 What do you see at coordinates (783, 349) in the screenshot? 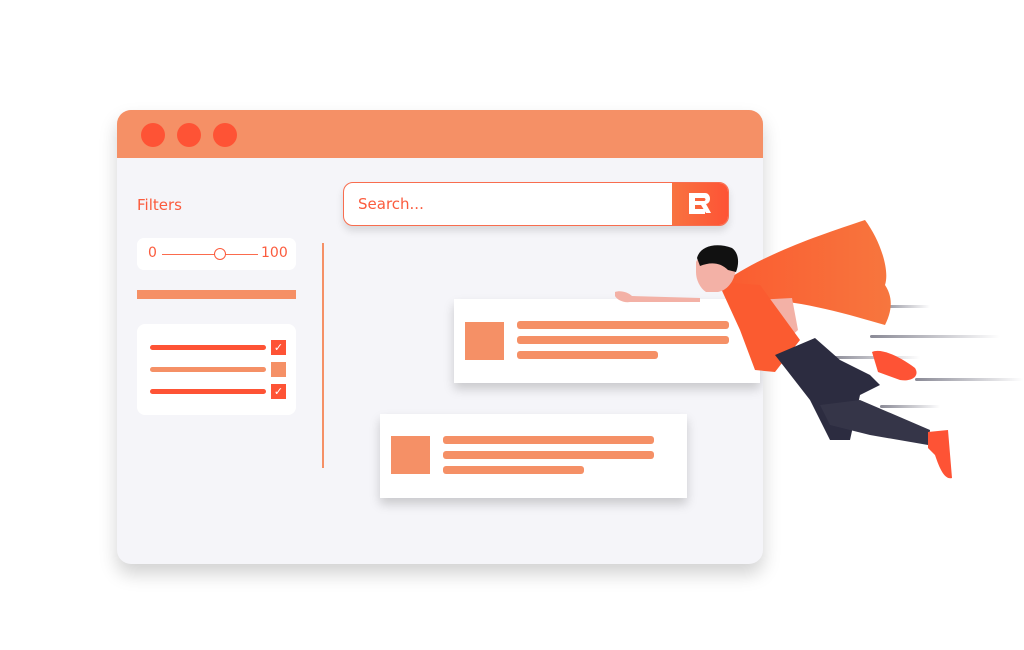
I see `superhero-illustration` at bounding box center [783, 349].